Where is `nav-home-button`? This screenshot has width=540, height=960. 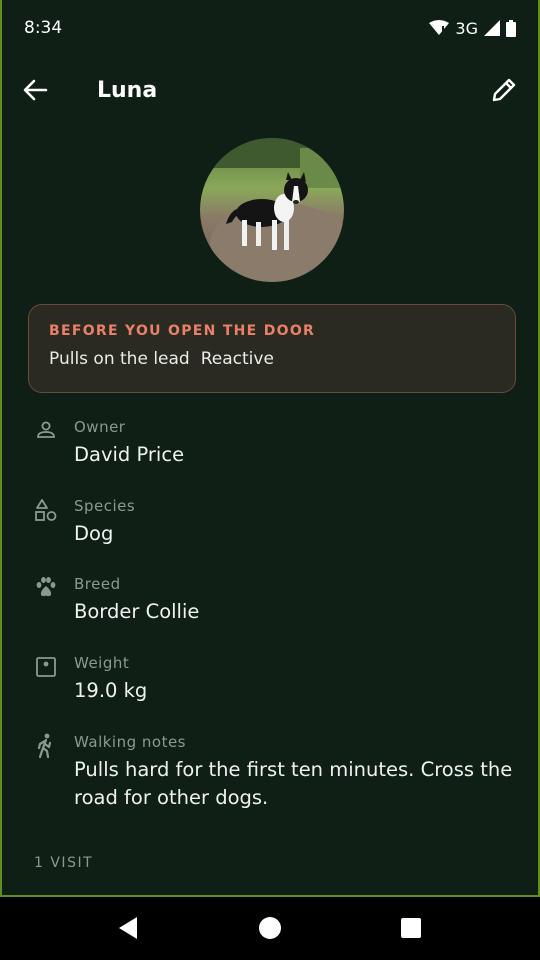 nav-home-button is located at coordinates (270, 928).